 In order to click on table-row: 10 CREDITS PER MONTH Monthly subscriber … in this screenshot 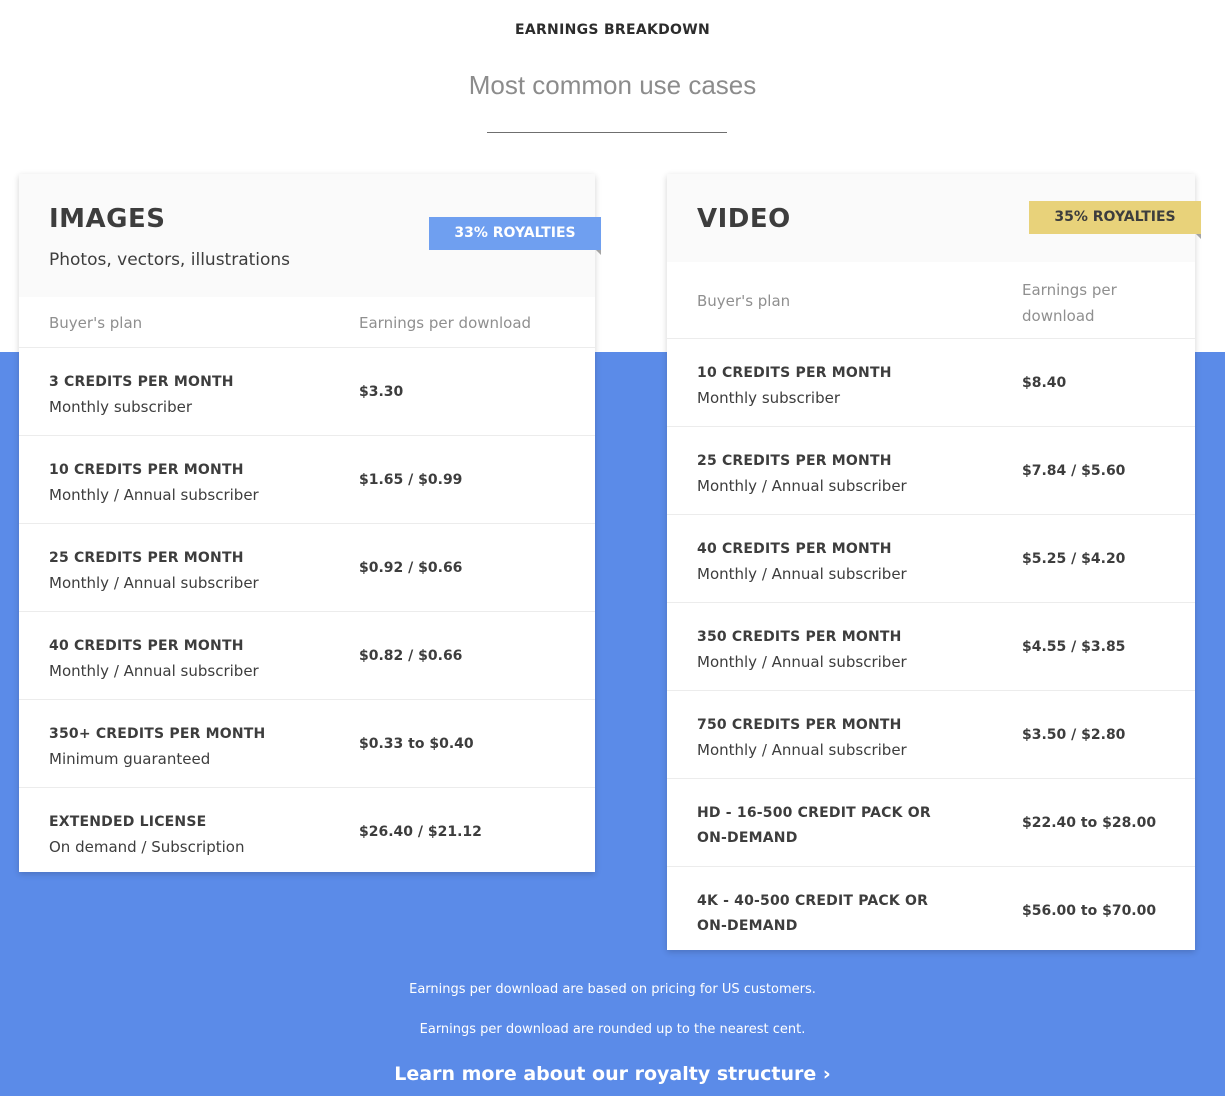, I will do `click(931, 383)`.